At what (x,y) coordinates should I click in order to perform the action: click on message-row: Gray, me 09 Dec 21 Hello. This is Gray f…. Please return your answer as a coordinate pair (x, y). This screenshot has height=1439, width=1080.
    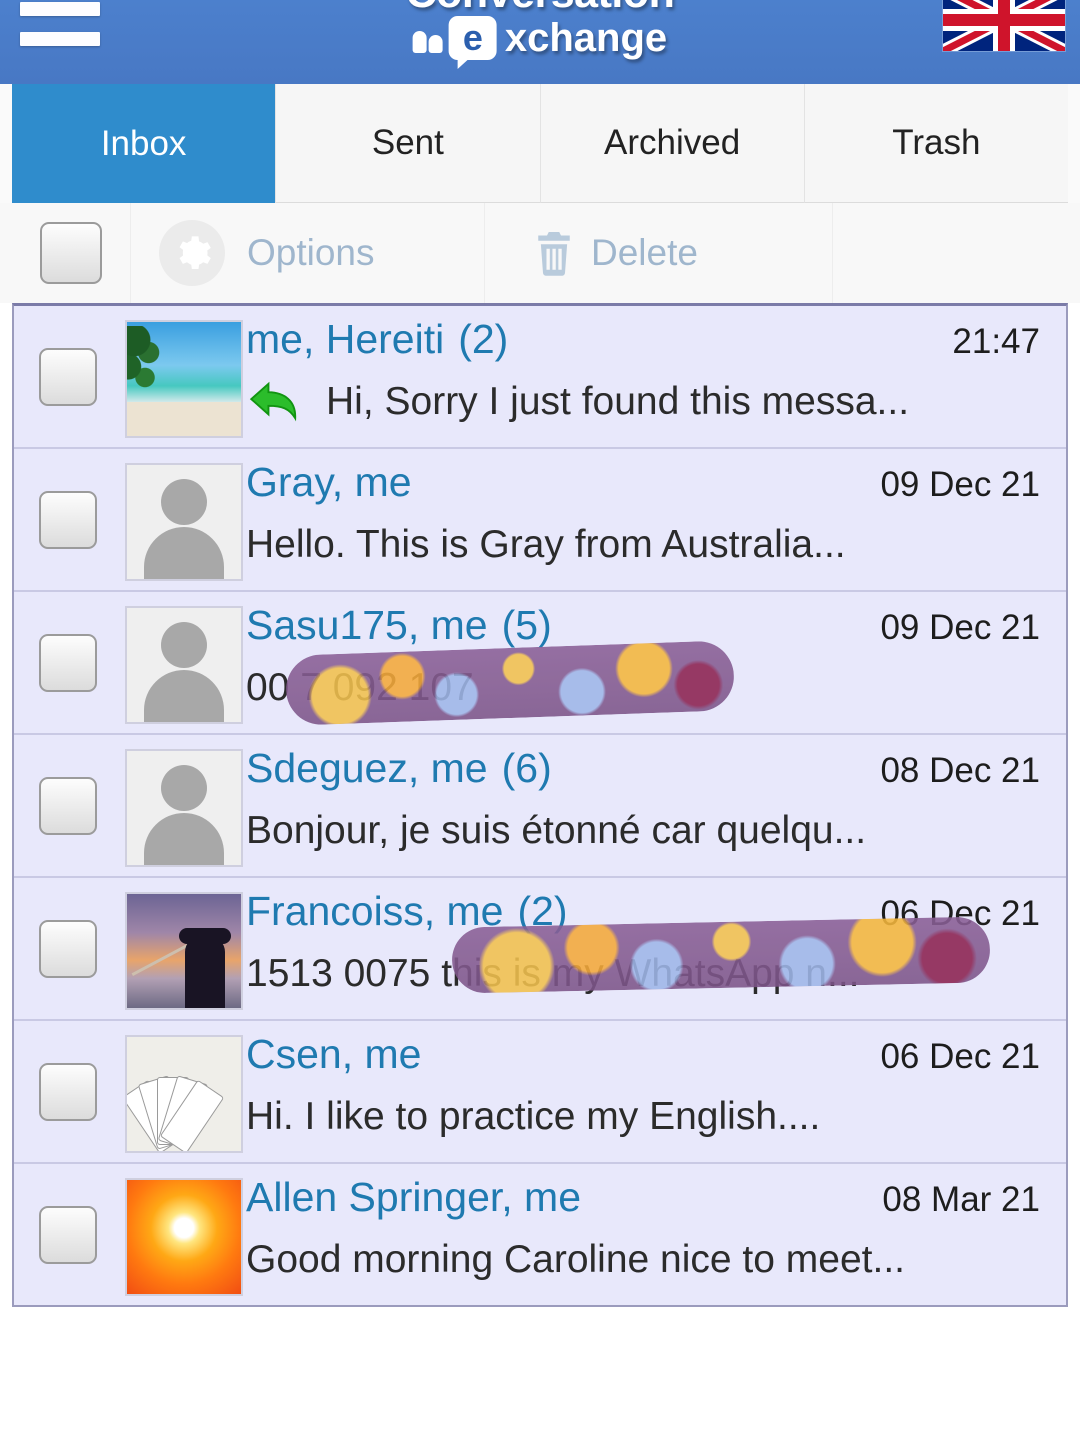
    Looking at the image, I should click on (540, 520).